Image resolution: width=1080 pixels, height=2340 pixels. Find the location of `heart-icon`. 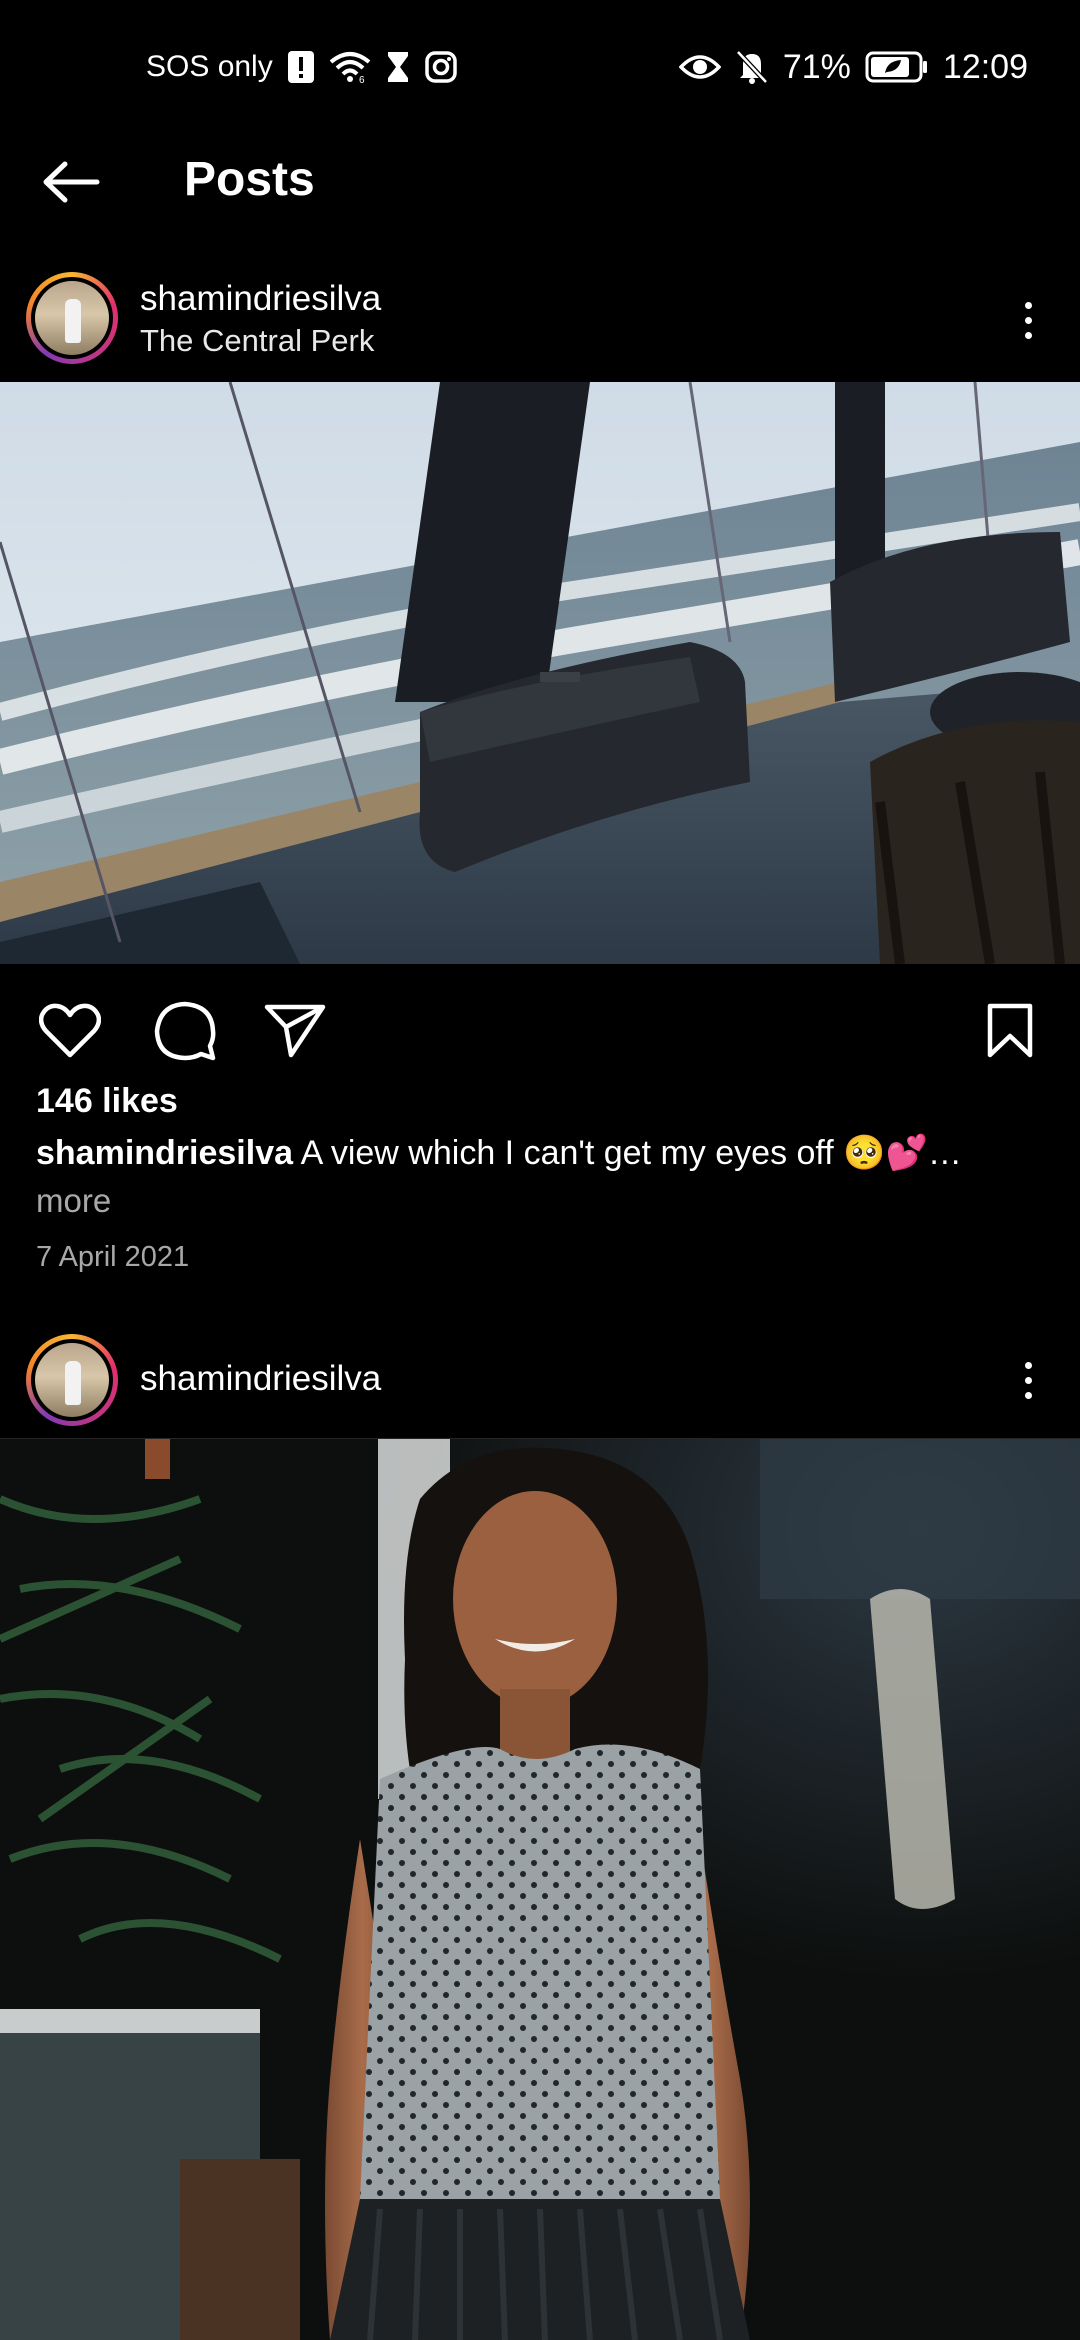

heart-icon is located at coordinates (70, 1030).